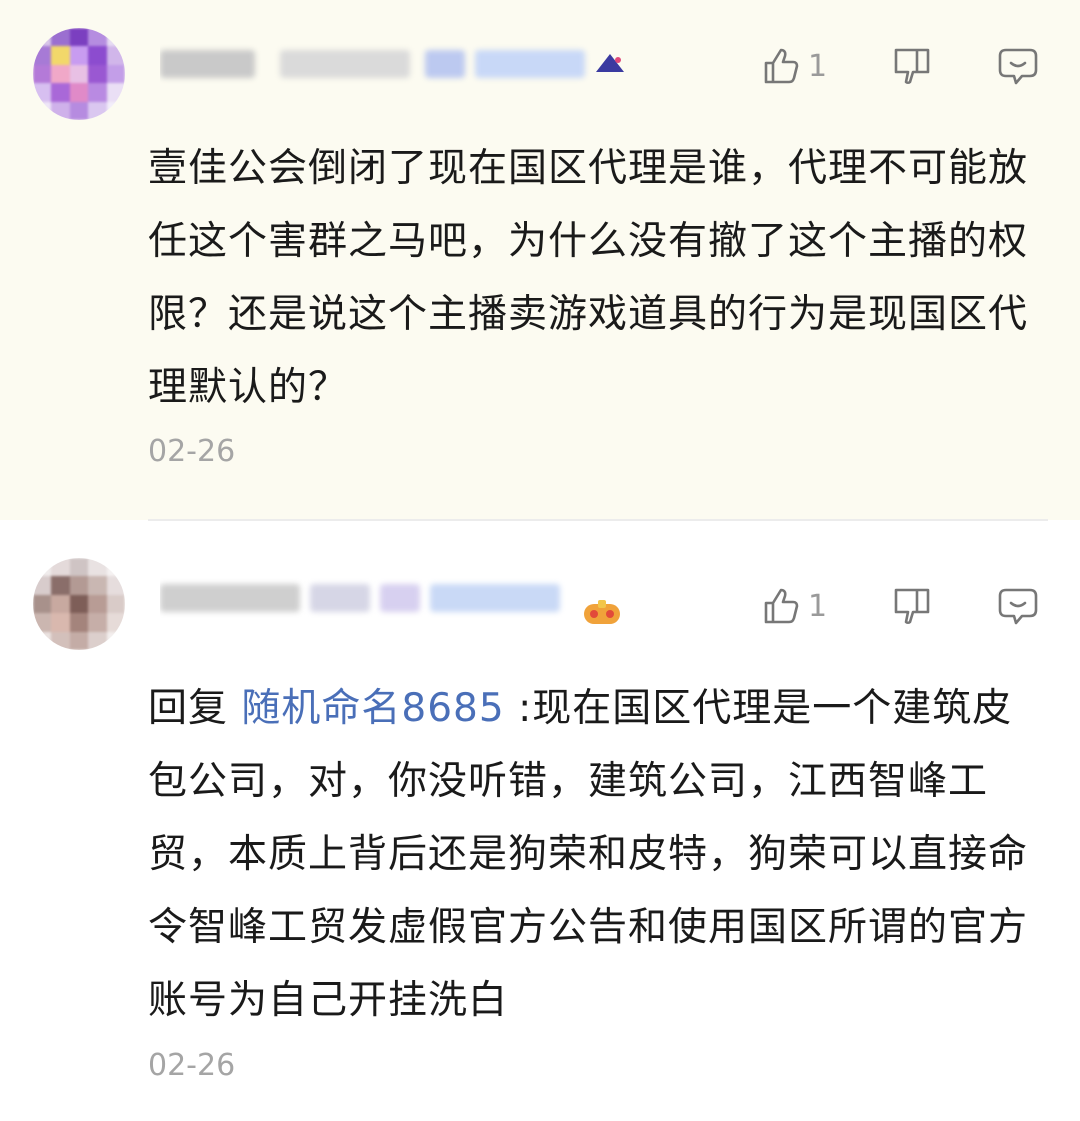 Image resolution: width=1080 pixels, height=1121 pixels. I want to click on reply-mention-link: 随机命名8685, so click(372, 708).